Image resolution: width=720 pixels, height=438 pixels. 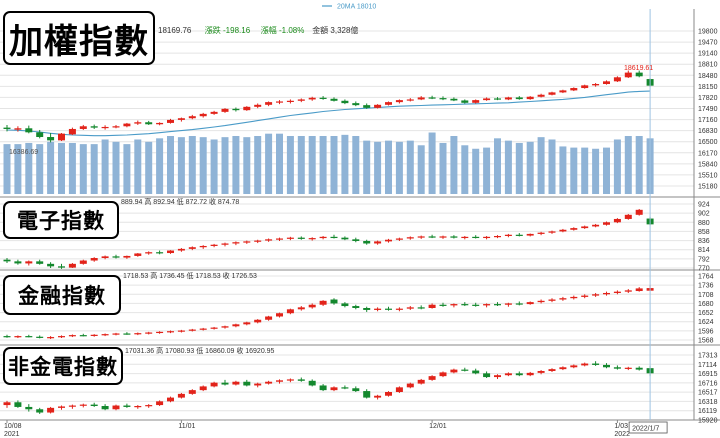 I want to click on ma-legend-label: 20MA 18010, so click(x=356, y=7).